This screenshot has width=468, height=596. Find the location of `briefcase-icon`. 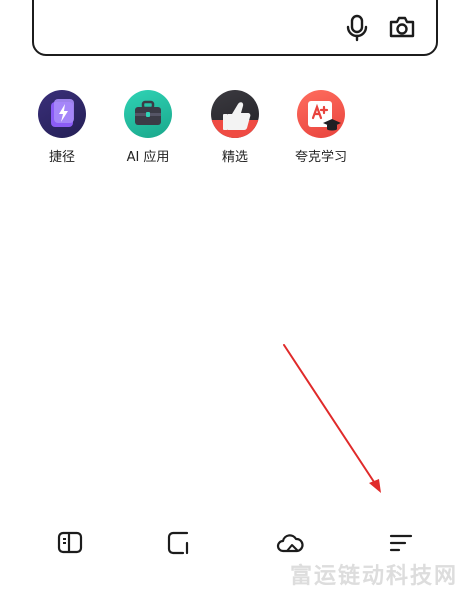

briefcase-icon is located at coordinates (148, 114).